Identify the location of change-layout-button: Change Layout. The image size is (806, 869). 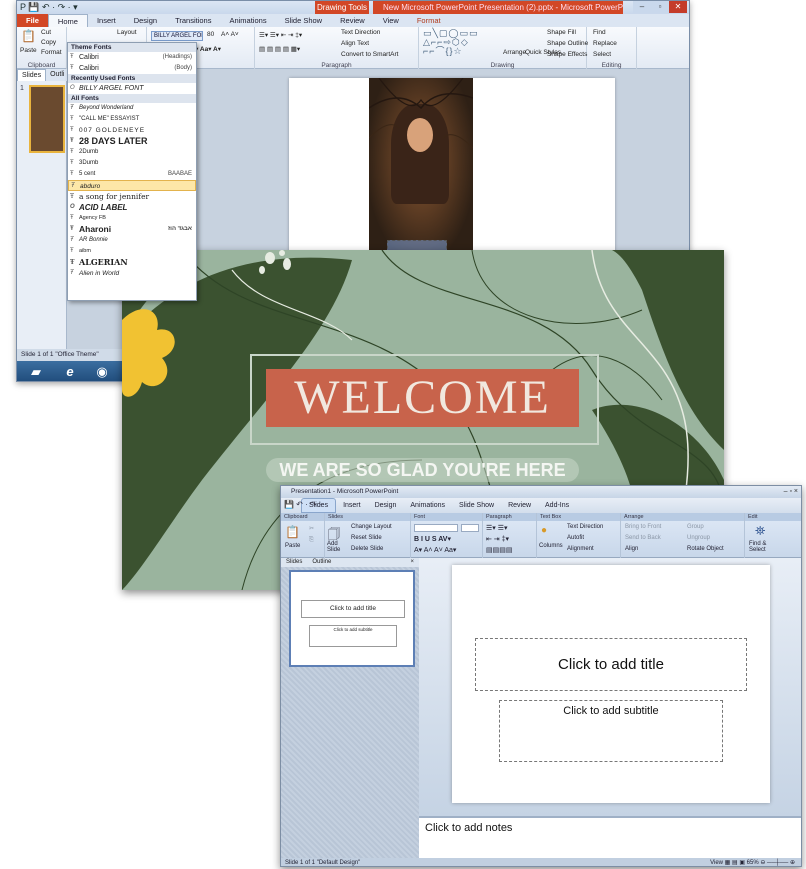
(371, 527).